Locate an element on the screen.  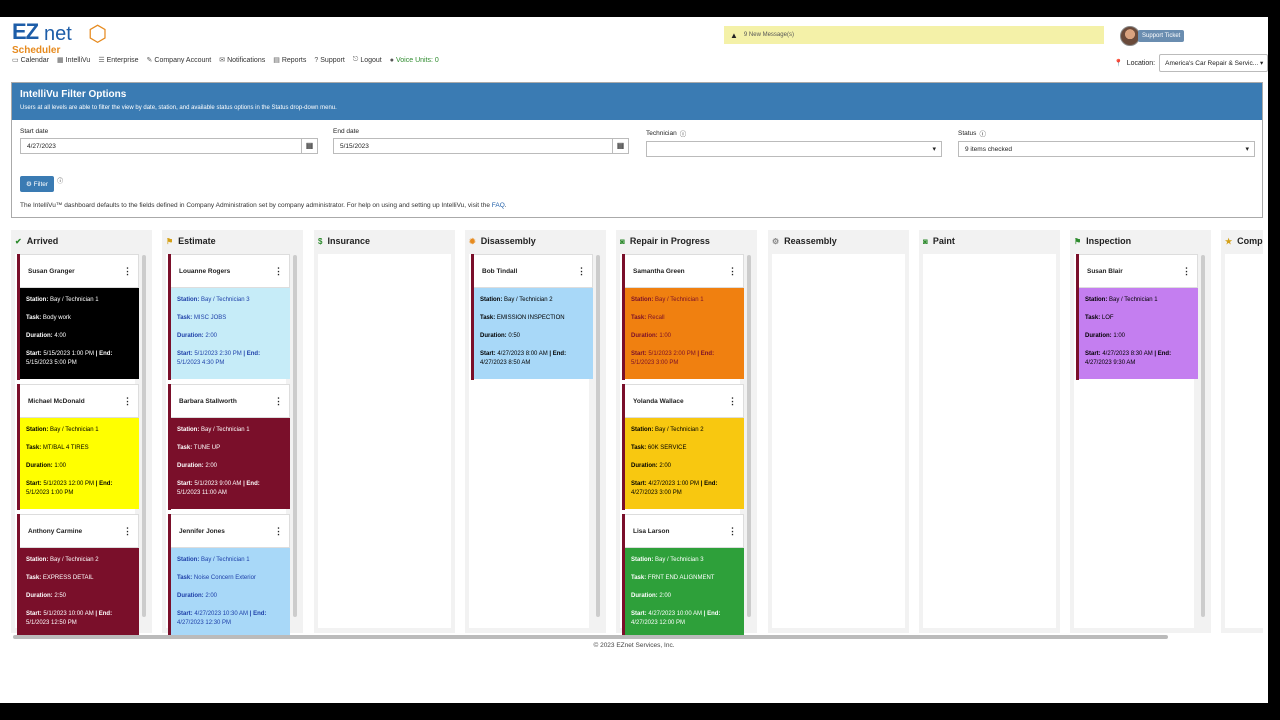
support-ticket-button: Support Ticket is located at coordinates (1161, 36).